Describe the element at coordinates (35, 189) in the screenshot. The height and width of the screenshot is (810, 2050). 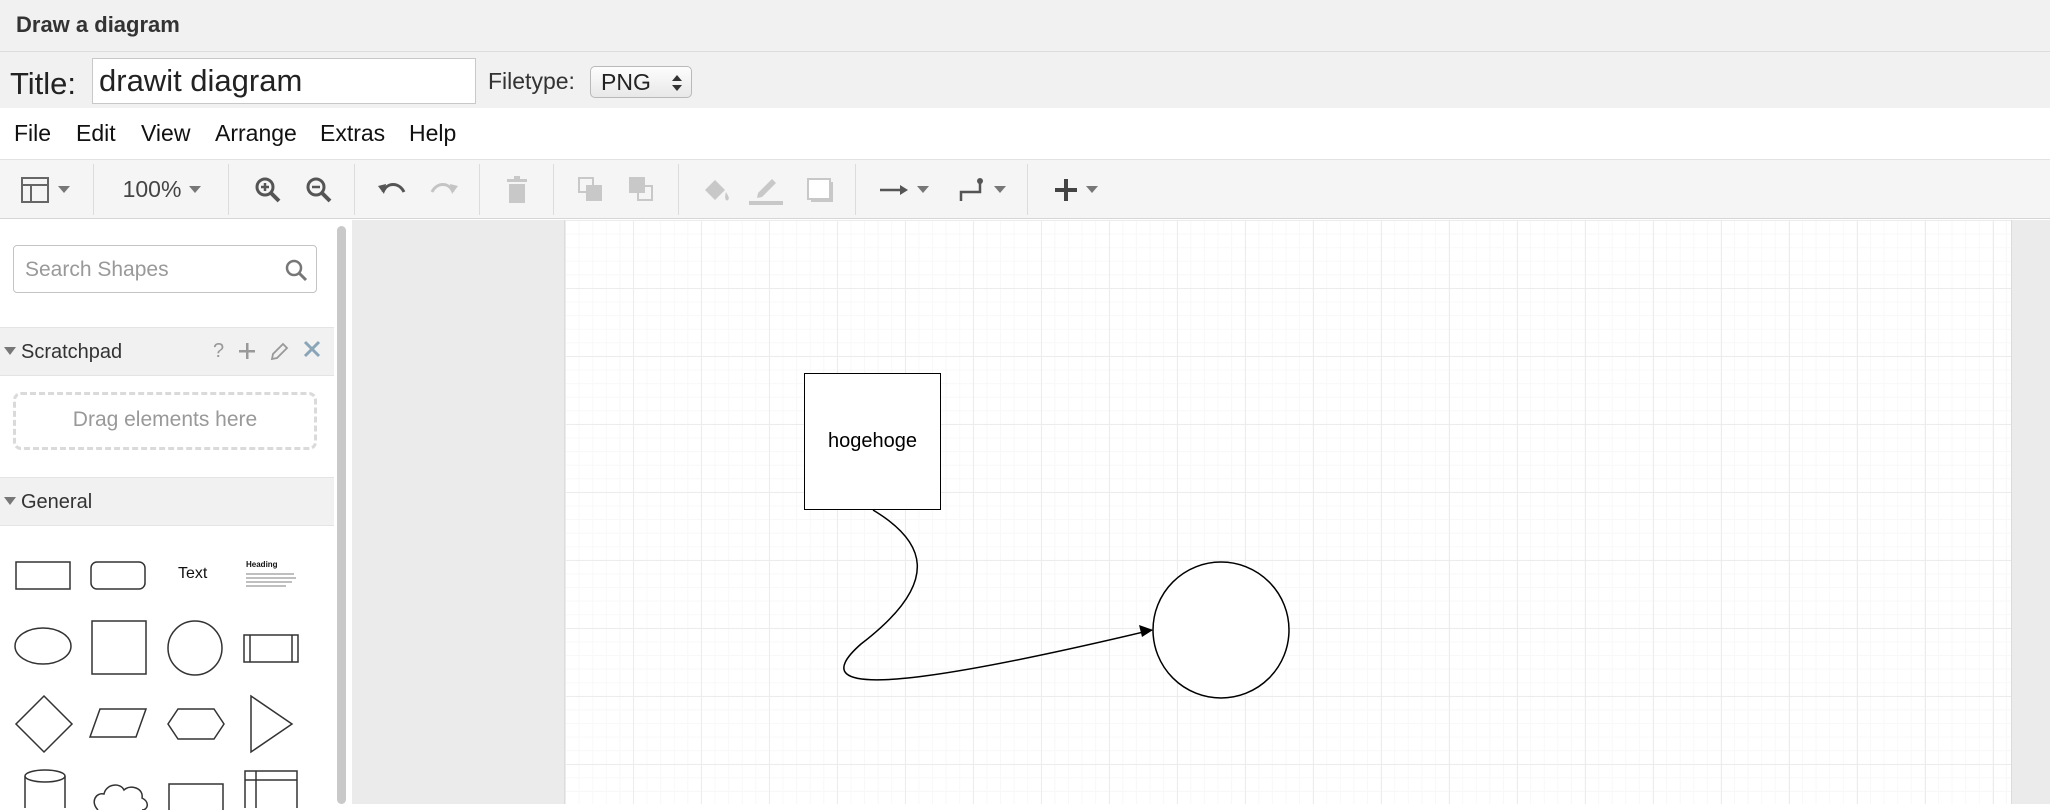
I see `layout-panel-icon` at that location.